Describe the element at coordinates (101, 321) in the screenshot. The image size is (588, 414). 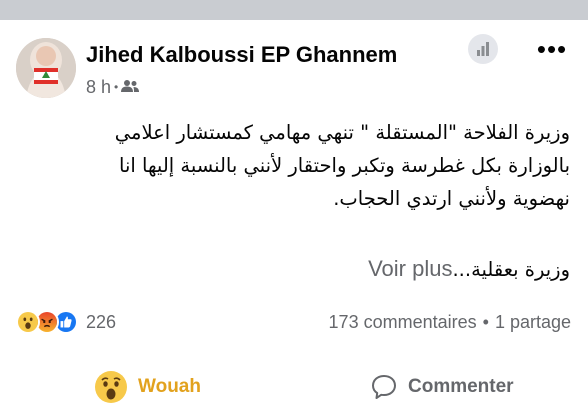
I see `reaction-count: 226` at that location.